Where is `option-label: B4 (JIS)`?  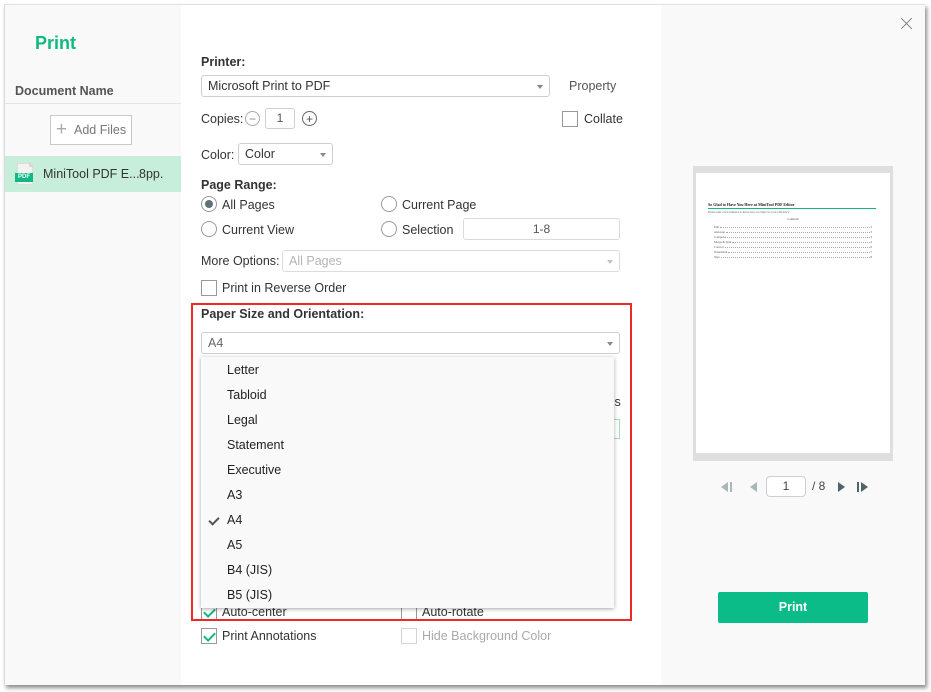 option-label: B4 (JIS) is located at coordinates (250, 570).